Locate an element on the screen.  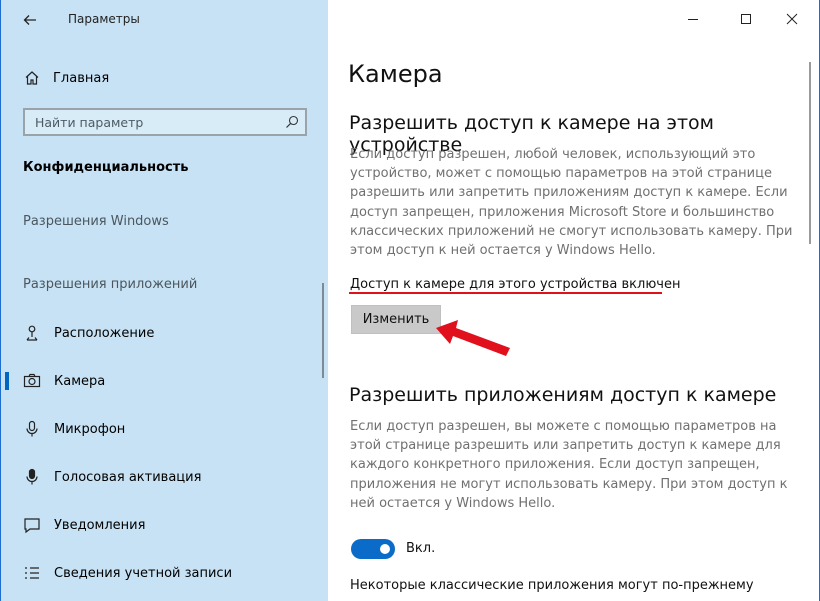
sidebar-item-voice-activation: Голосовая активация is located at coordinates (164, 477).